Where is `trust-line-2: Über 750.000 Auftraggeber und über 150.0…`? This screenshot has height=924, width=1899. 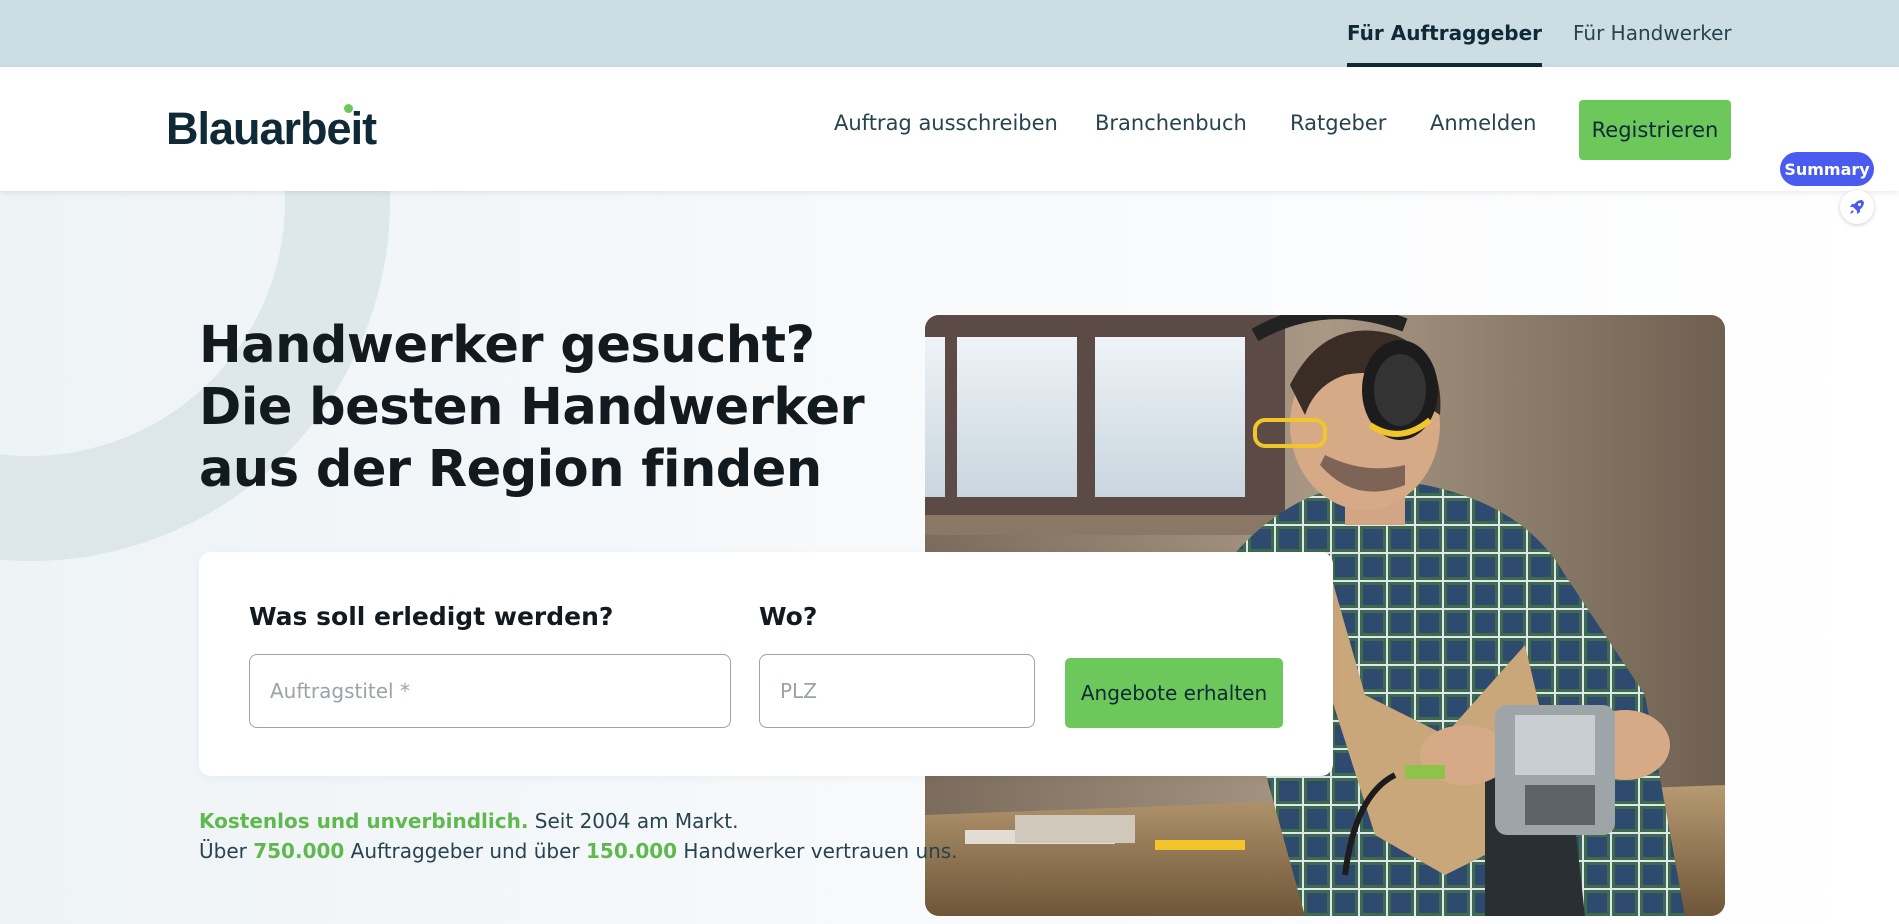 trust-line-2: Über 750.000 Auftraggeber und über 150.0… is located at coordinates (578, 851).